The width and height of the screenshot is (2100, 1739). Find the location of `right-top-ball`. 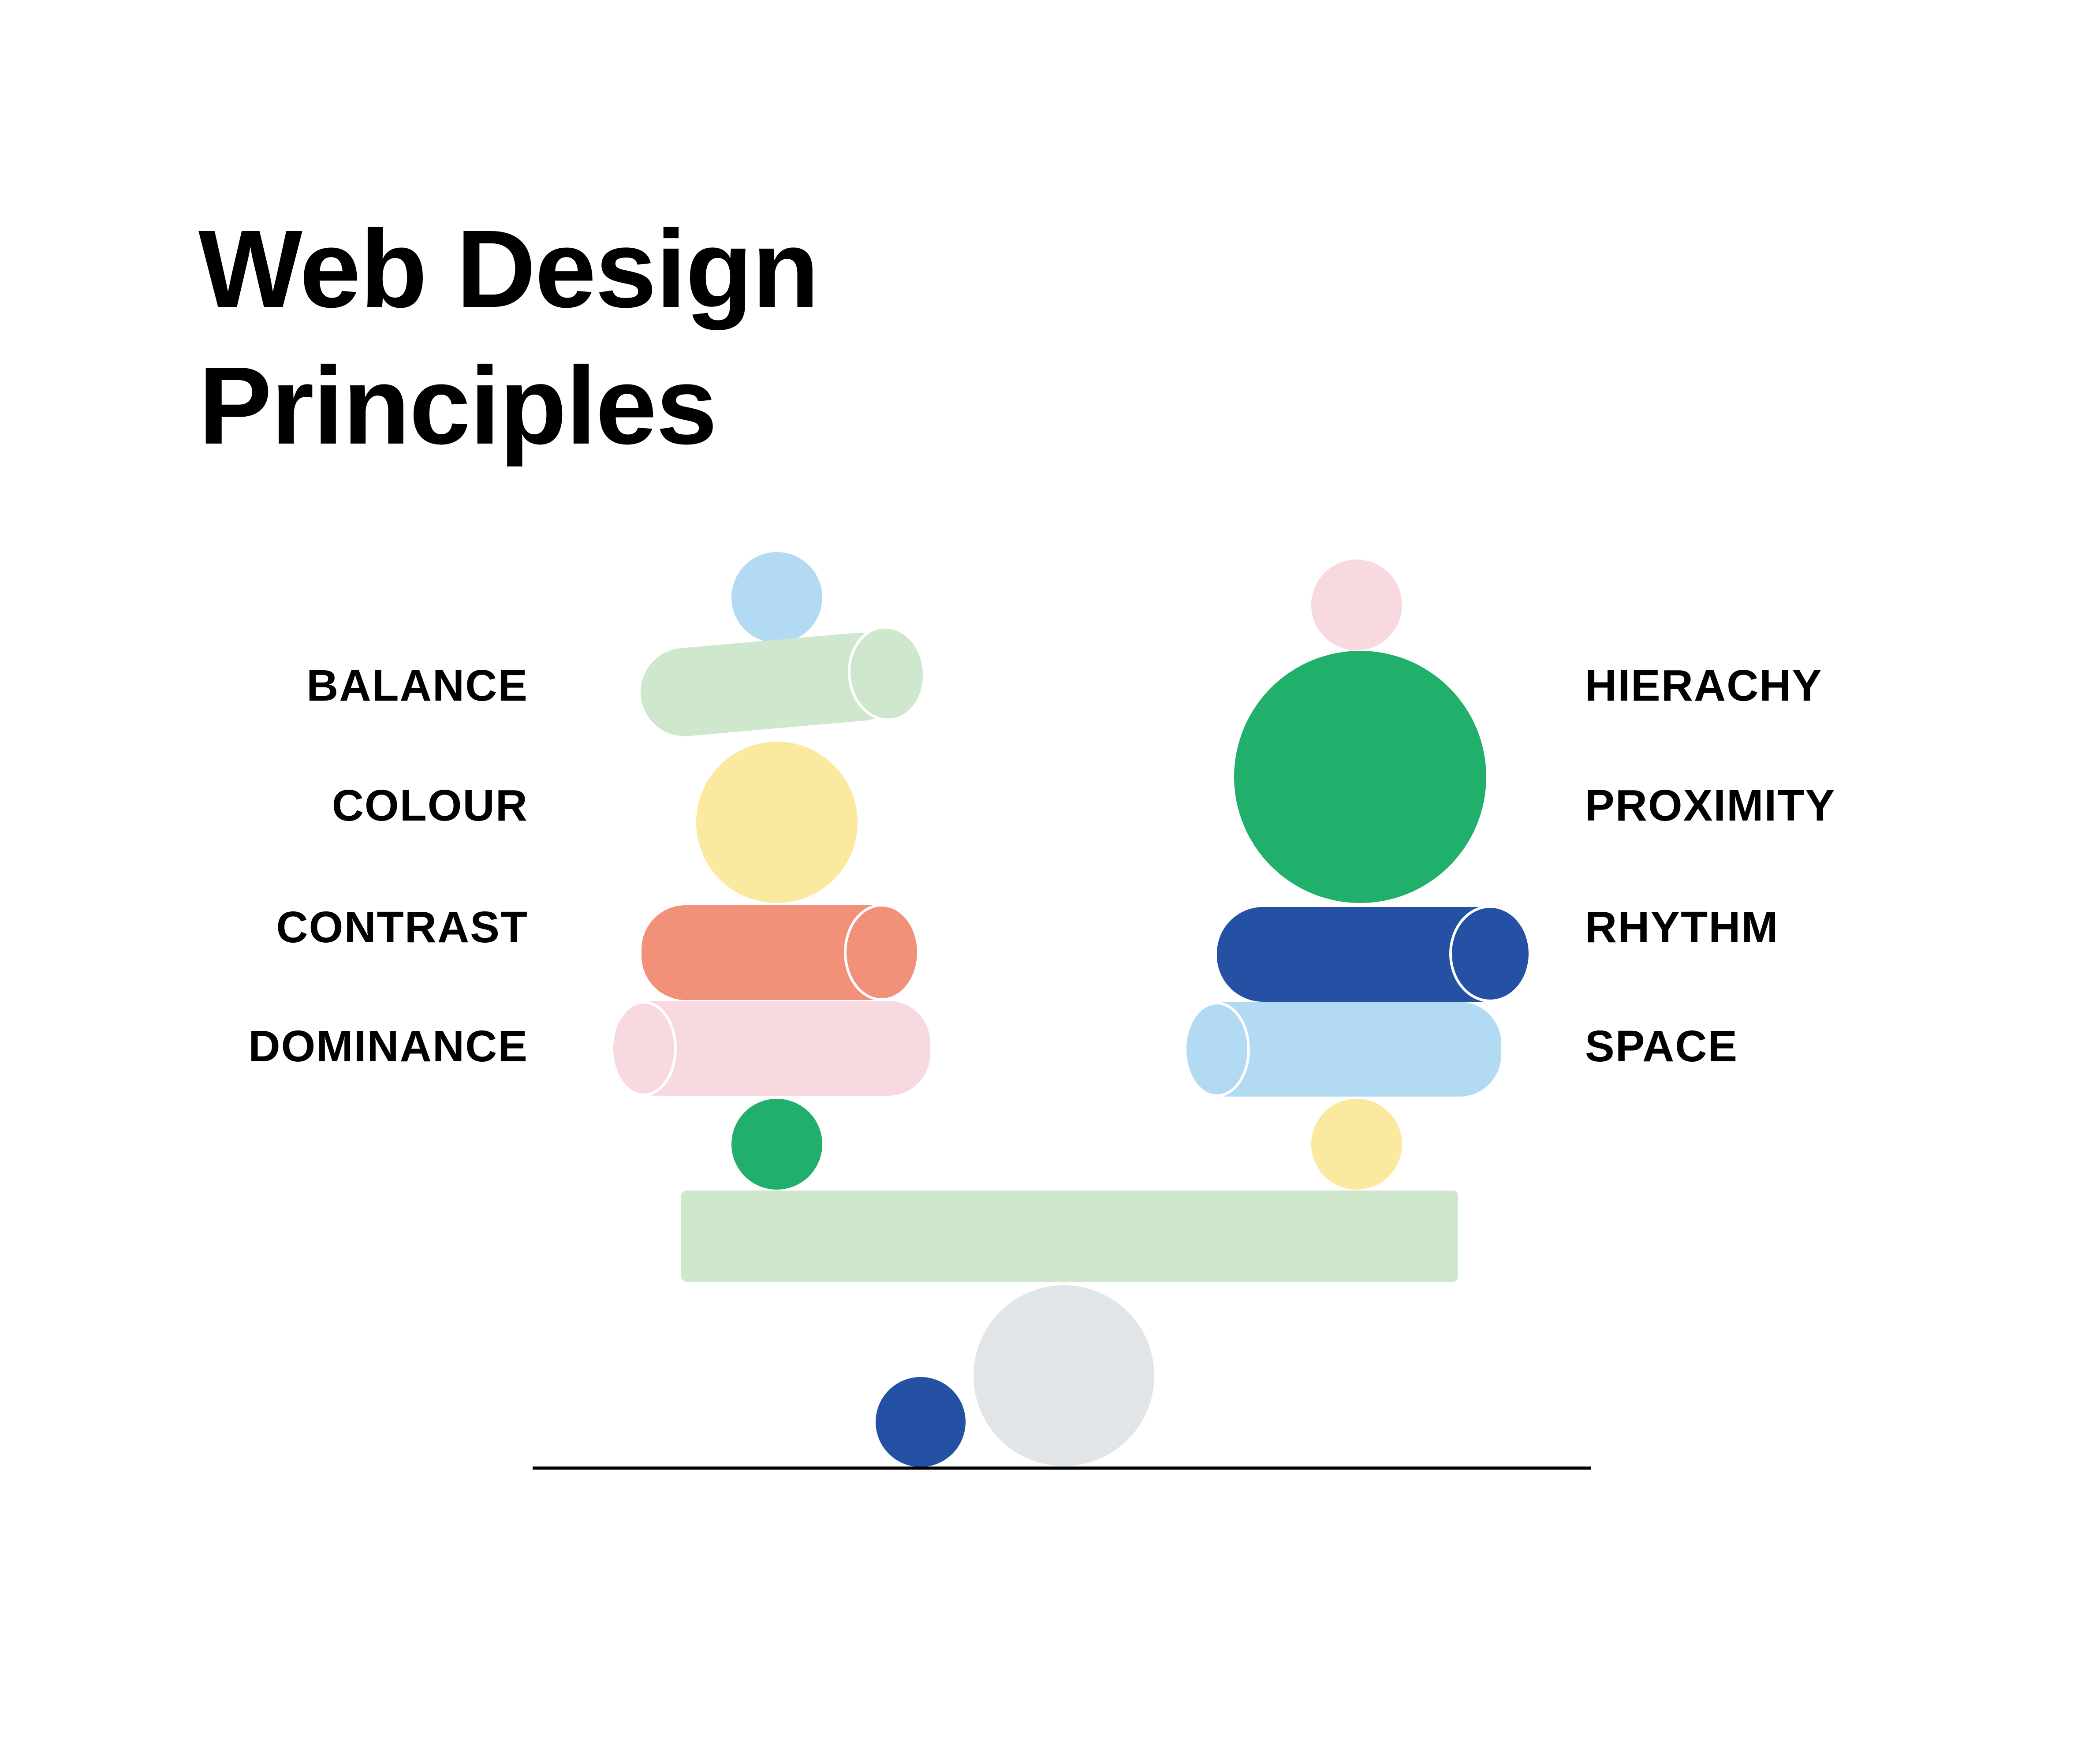

right-top-ball is located at coordinates (1356, 605).